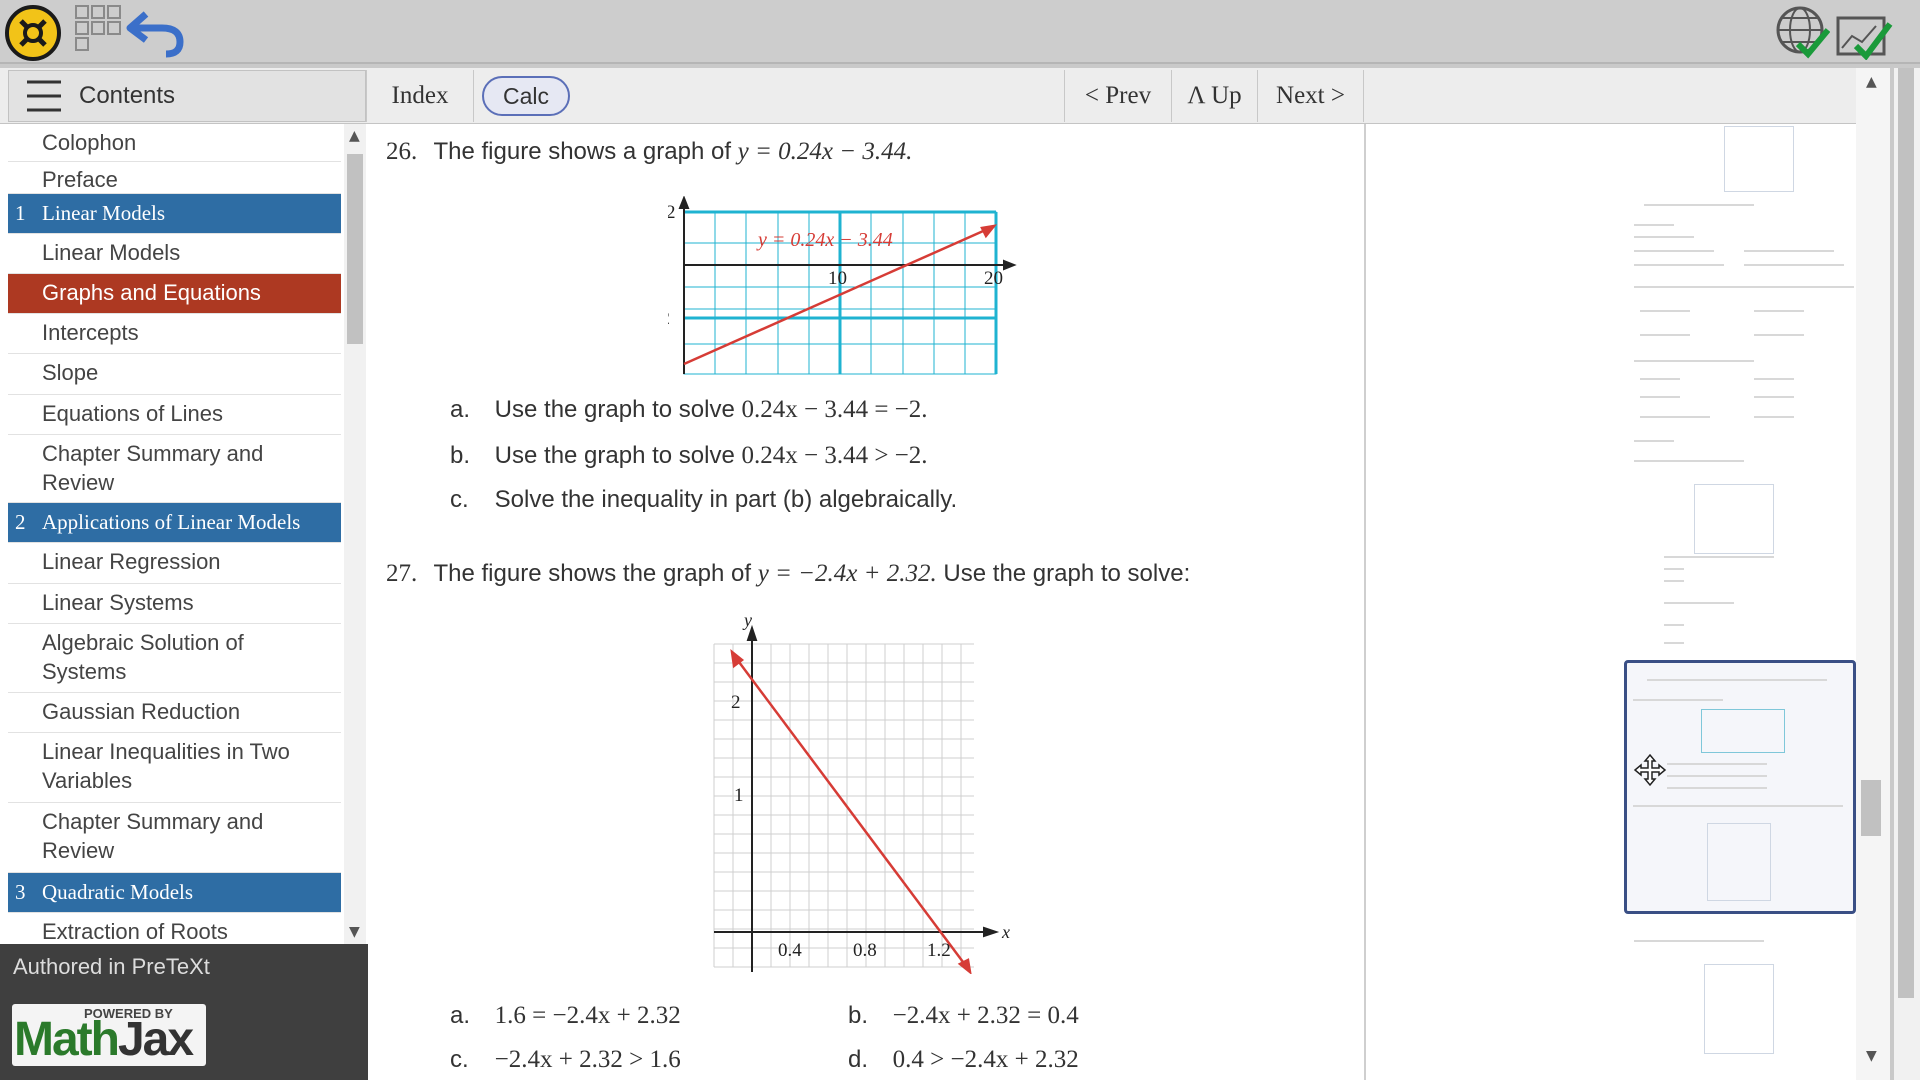 The height and width of the screenshot is (1080, 1920). I want to click on index-button: Index, so click(420, 96).